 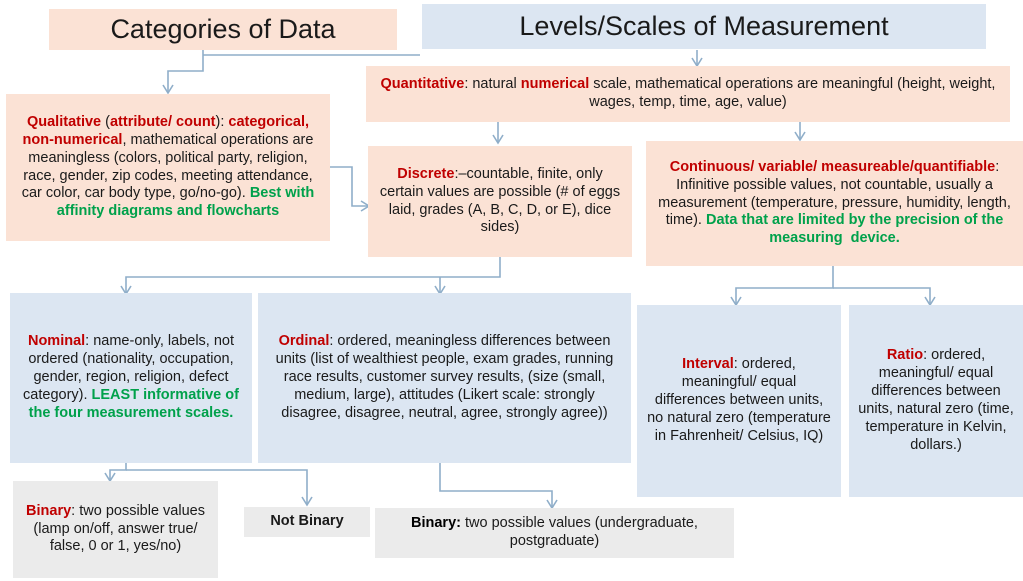 I want to click on header-levels-scales-of-measurement-label: Levels/Scales of Measurement, so click(x=704, y=25).